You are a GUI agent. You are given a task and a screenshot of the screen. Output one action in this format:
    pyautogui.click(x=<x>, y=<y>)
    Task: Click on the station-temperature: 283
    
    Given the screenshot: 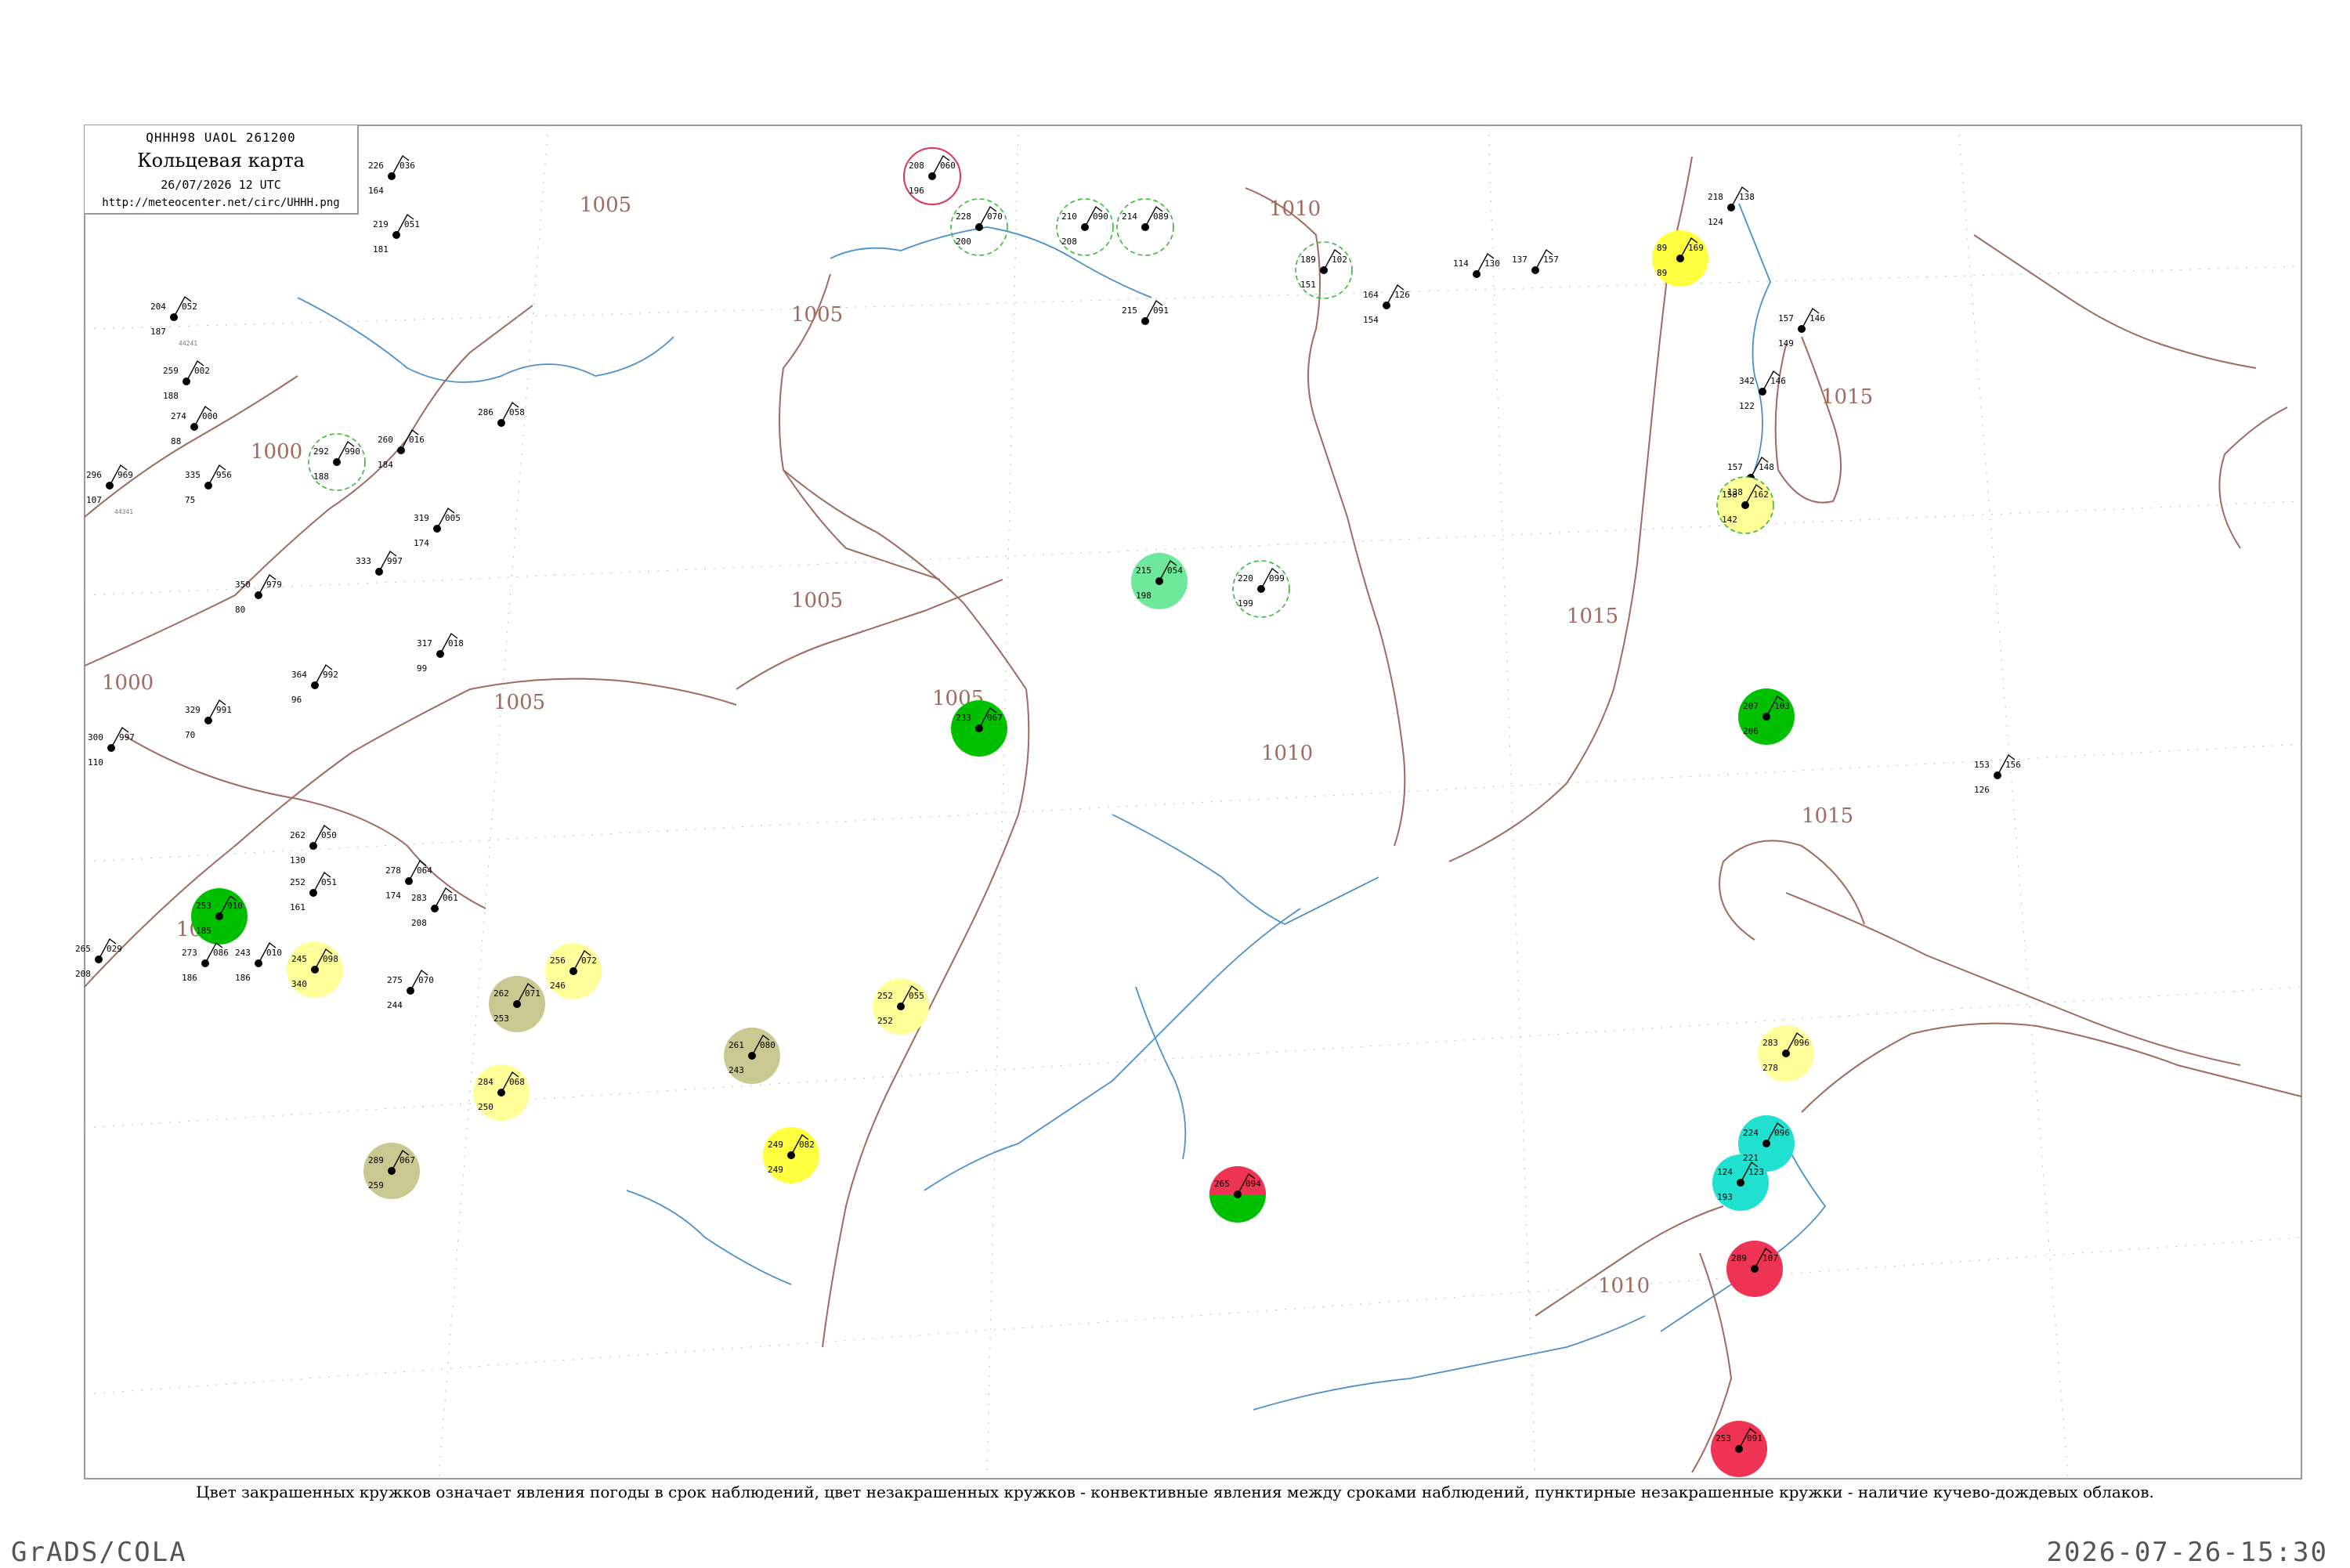 What is the action you would take?
    pyautogui.click(x=419, y=898)
    